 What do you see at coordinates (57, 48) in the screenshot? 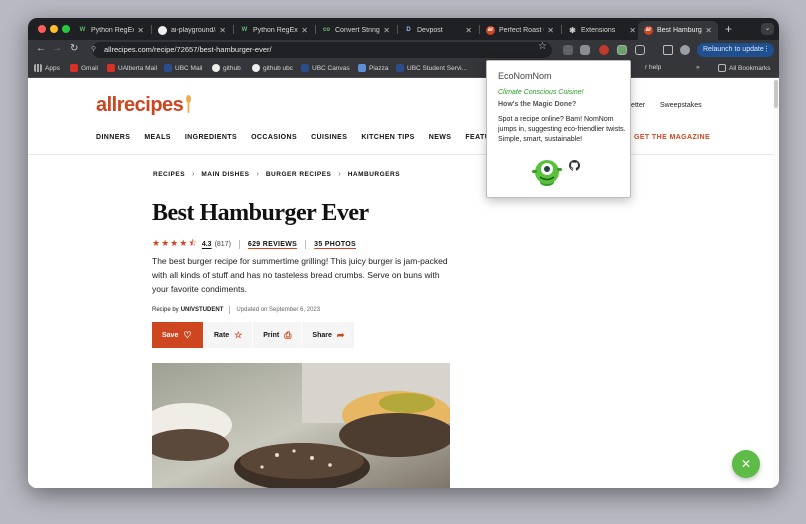
I see `forward-arrow-icon: →` at bounding box center [57, 48].